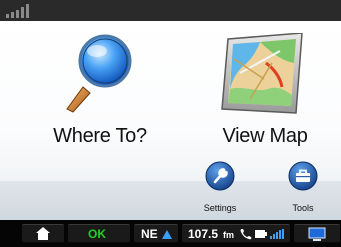 The height and width of the screenshot is (247, 341). I want to click on bottom-status-bar: OK NE 107.5 fm, so click(170, 233).